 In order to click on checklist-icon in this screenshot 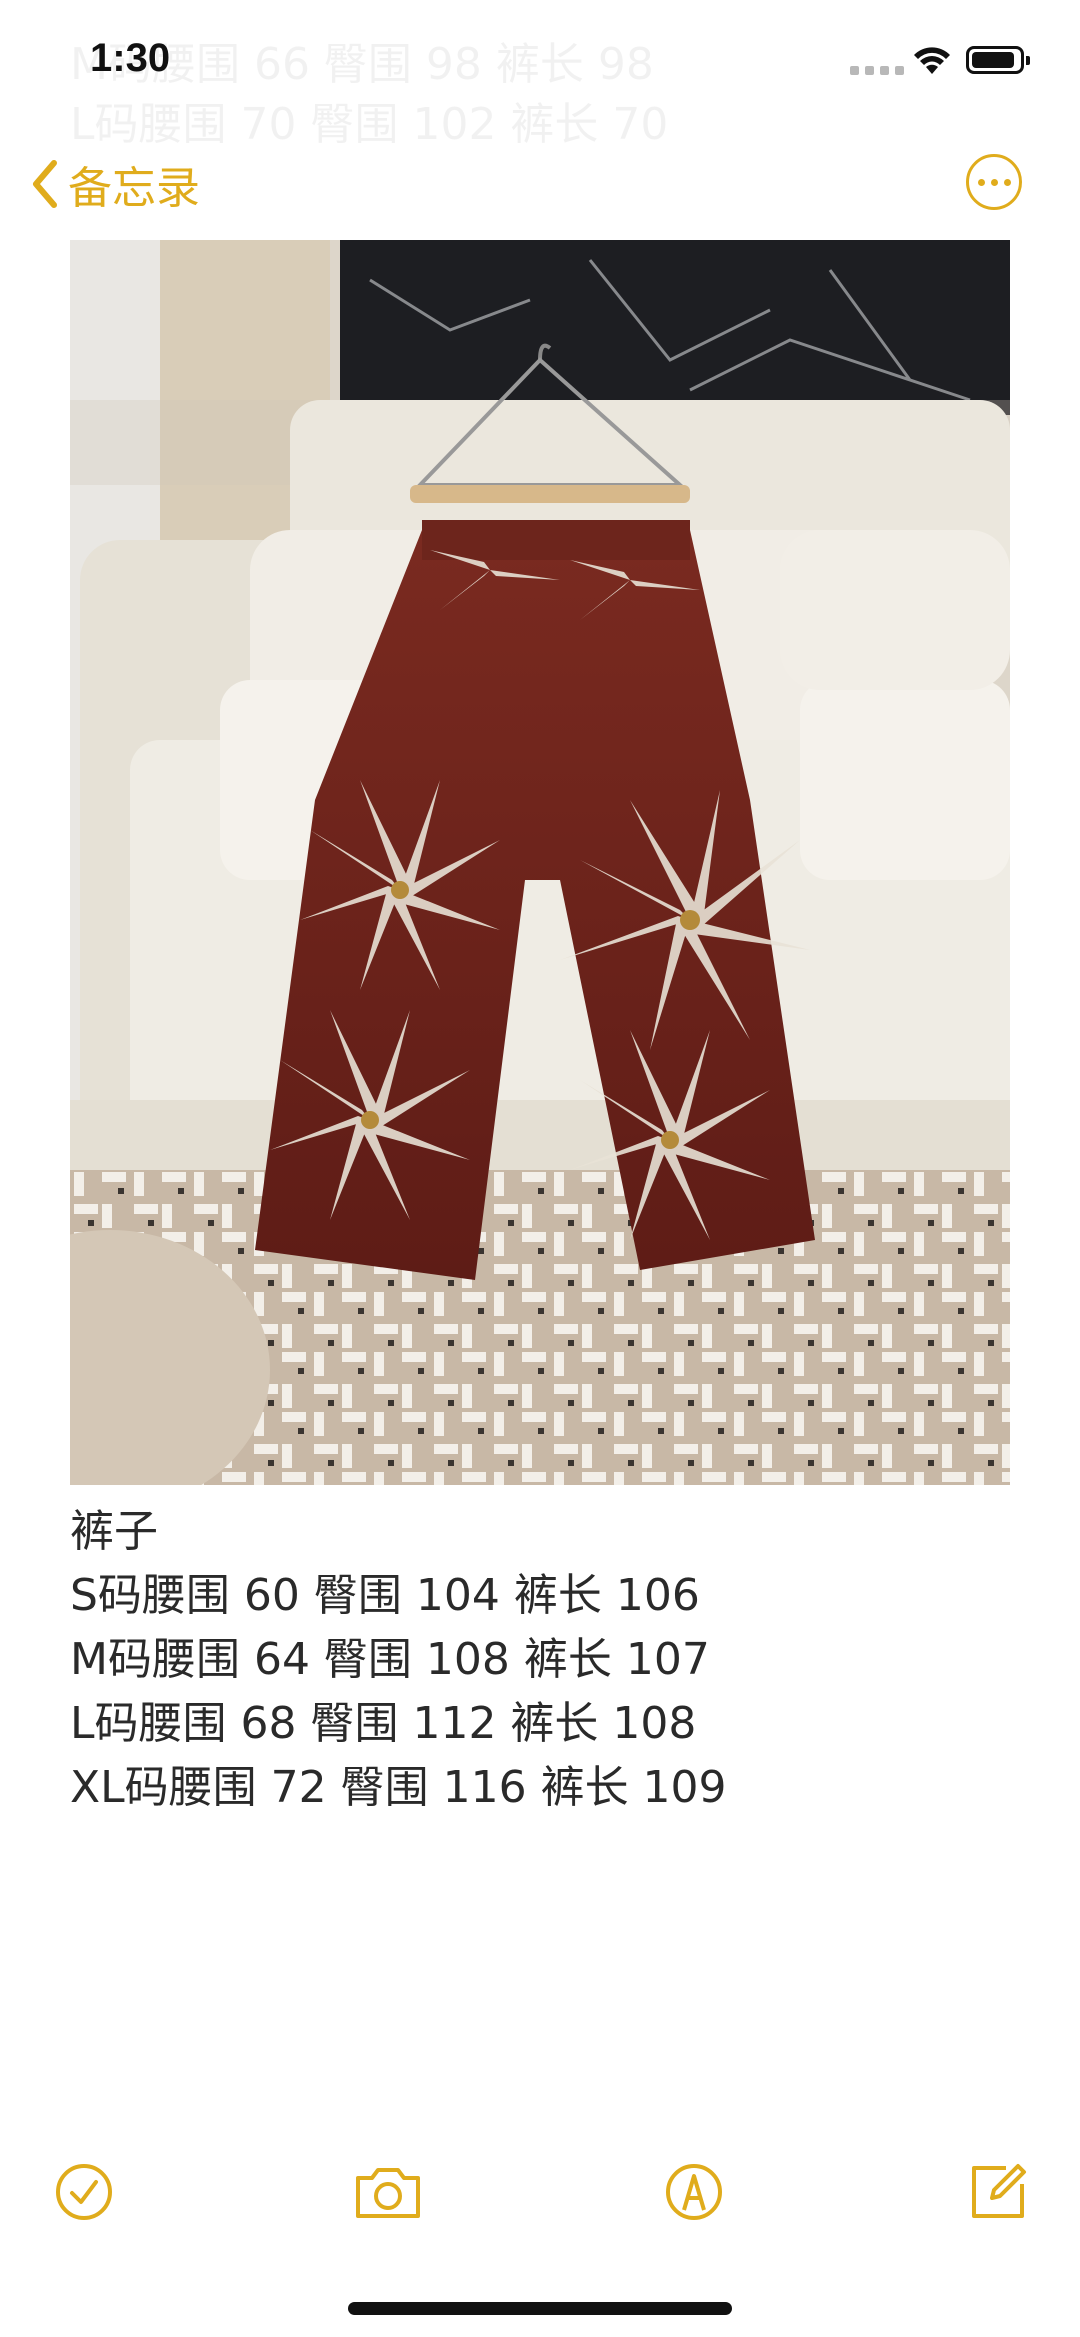, I will do `click(84, 2192)`.